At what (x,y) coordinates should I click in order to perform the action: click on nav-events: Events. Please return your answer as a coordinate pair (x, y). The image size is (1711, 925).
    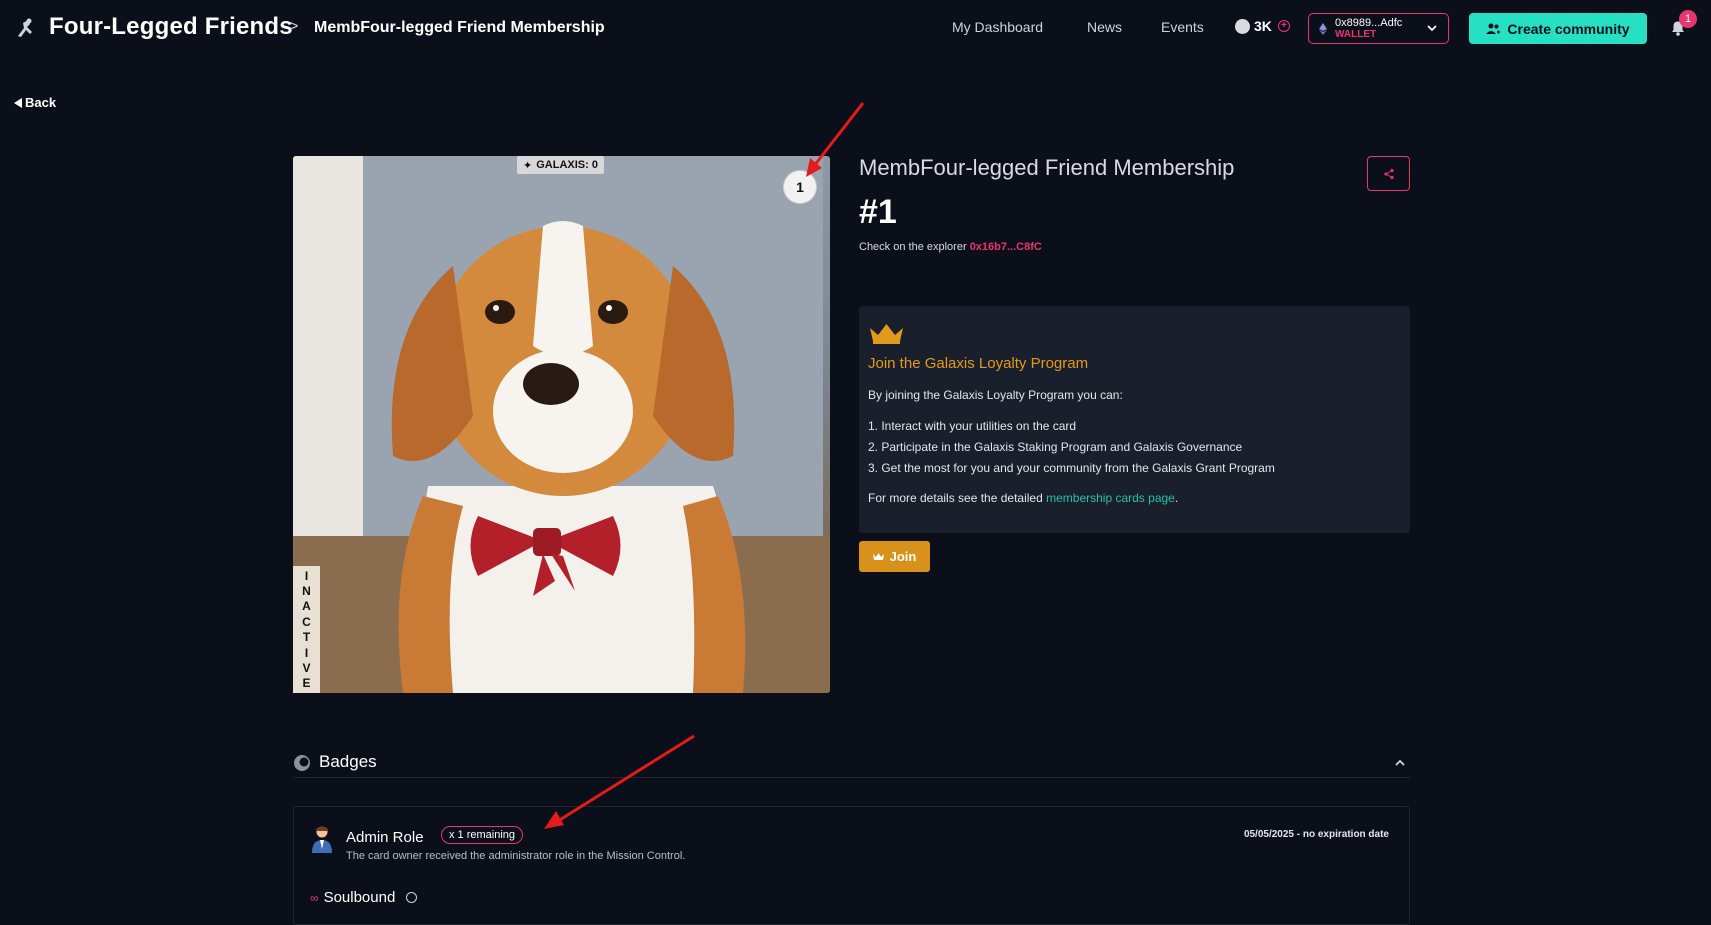
    Looking at the image, I should click on (1182, 27).